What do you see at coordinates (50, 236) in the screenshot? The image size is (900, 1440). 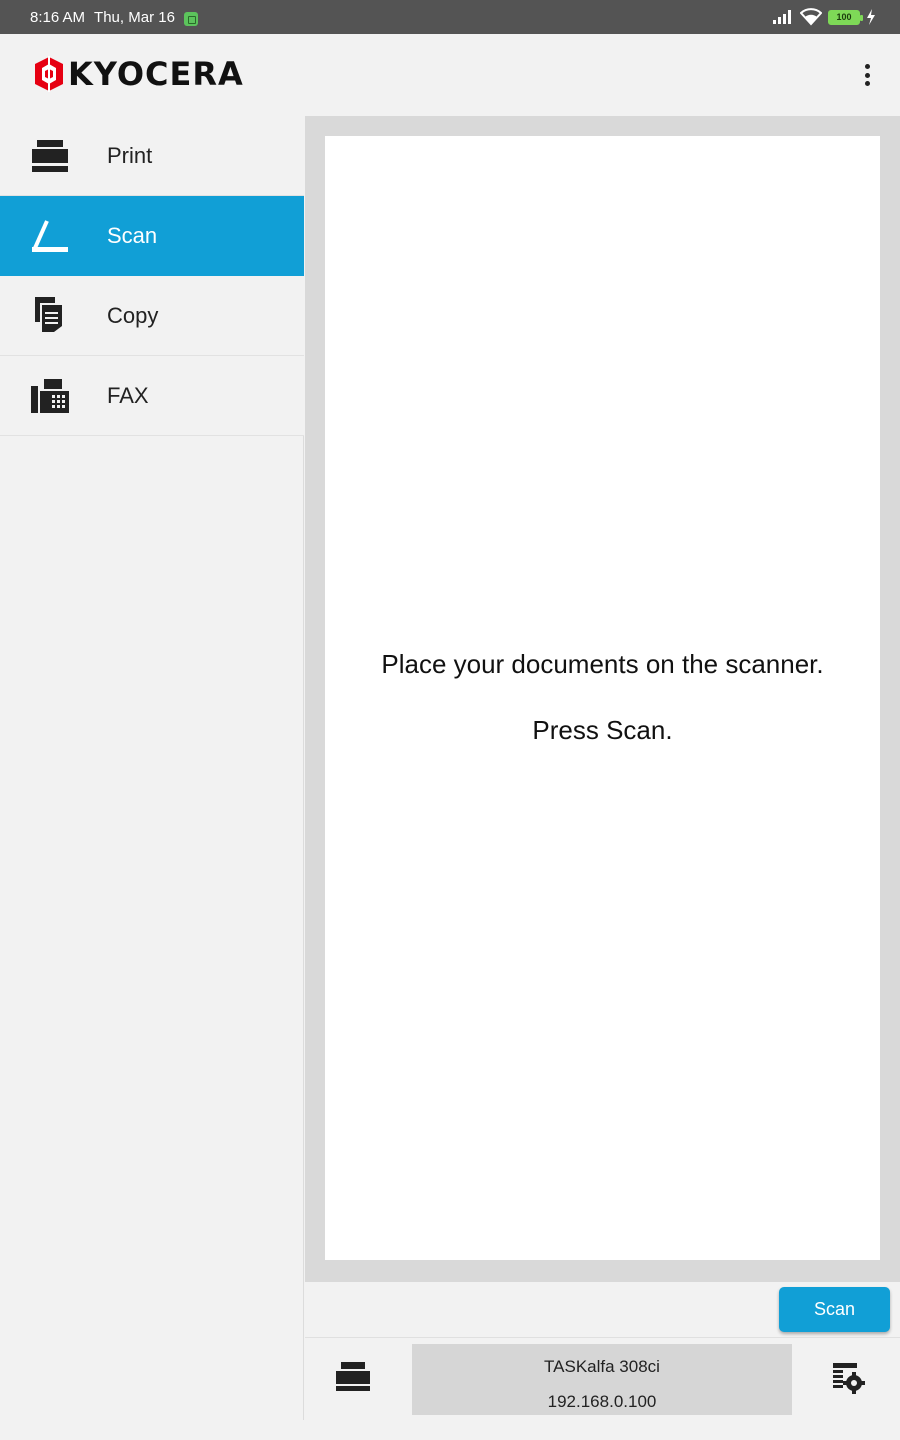 I see `scanner-icon` at bounding box center [50, 236].